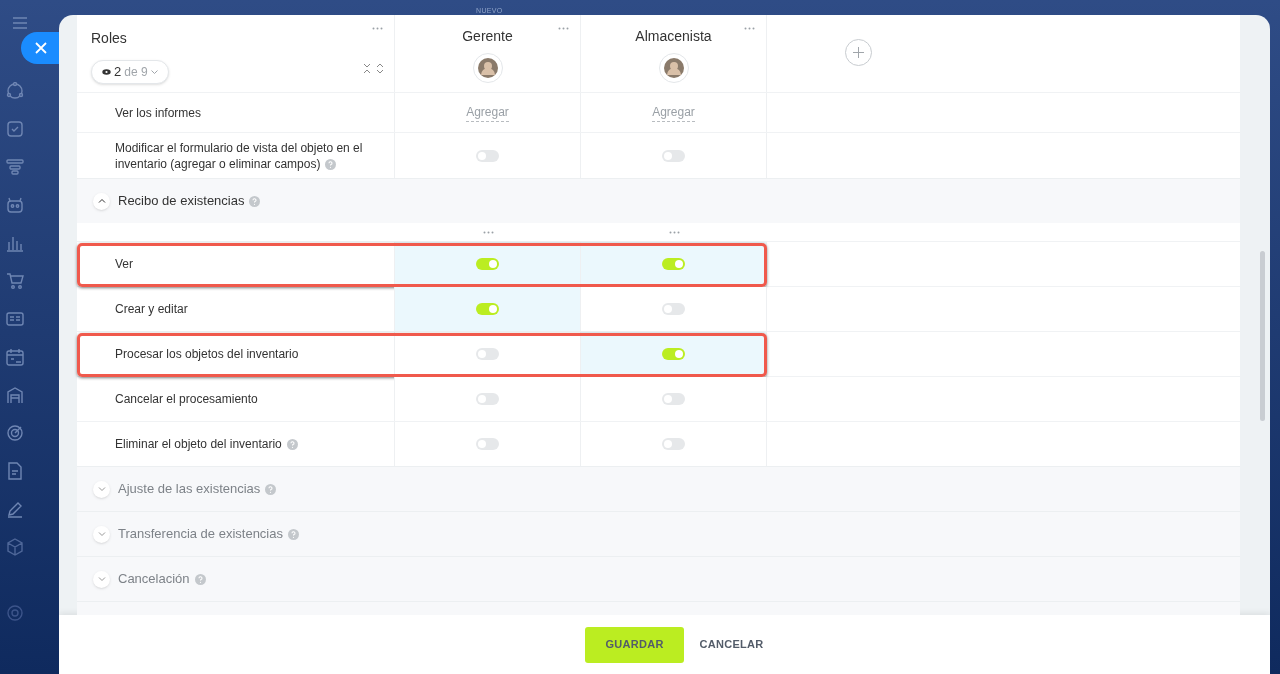 This screenshot has height=674, width=1280. I want to click on checkbox-icon, so click(15, 129).